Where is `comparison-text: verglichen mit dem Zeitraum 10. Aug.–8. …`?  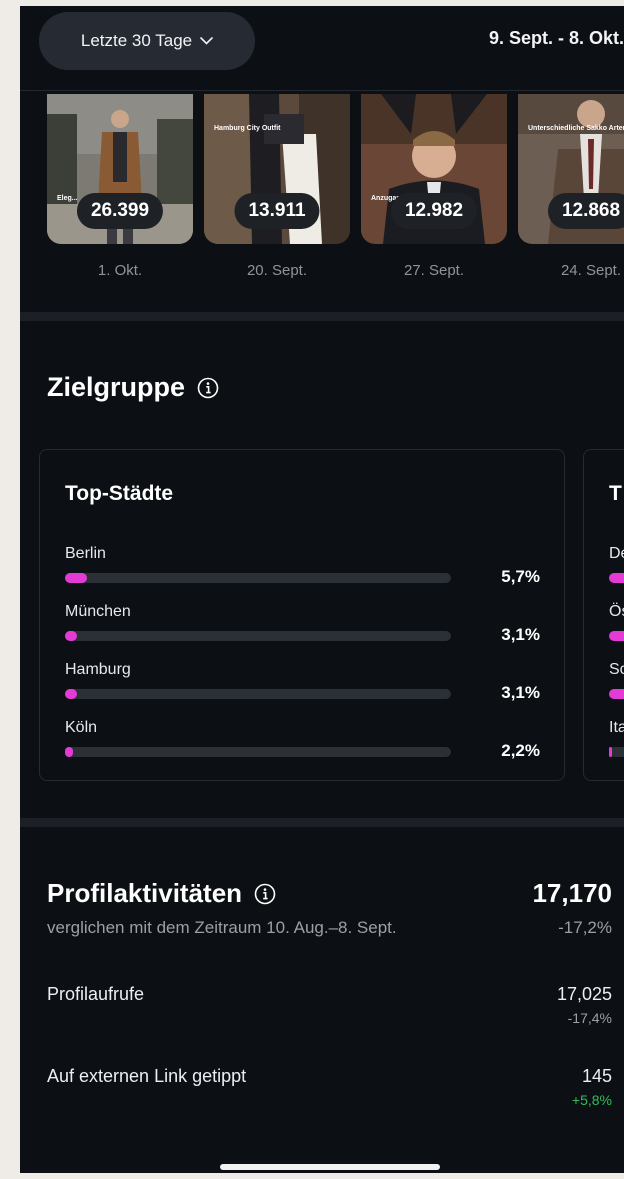 comparison-text: verglichen mit dem Zeitraum 10. Aug.–8. … is located at coordinates (222, 927).